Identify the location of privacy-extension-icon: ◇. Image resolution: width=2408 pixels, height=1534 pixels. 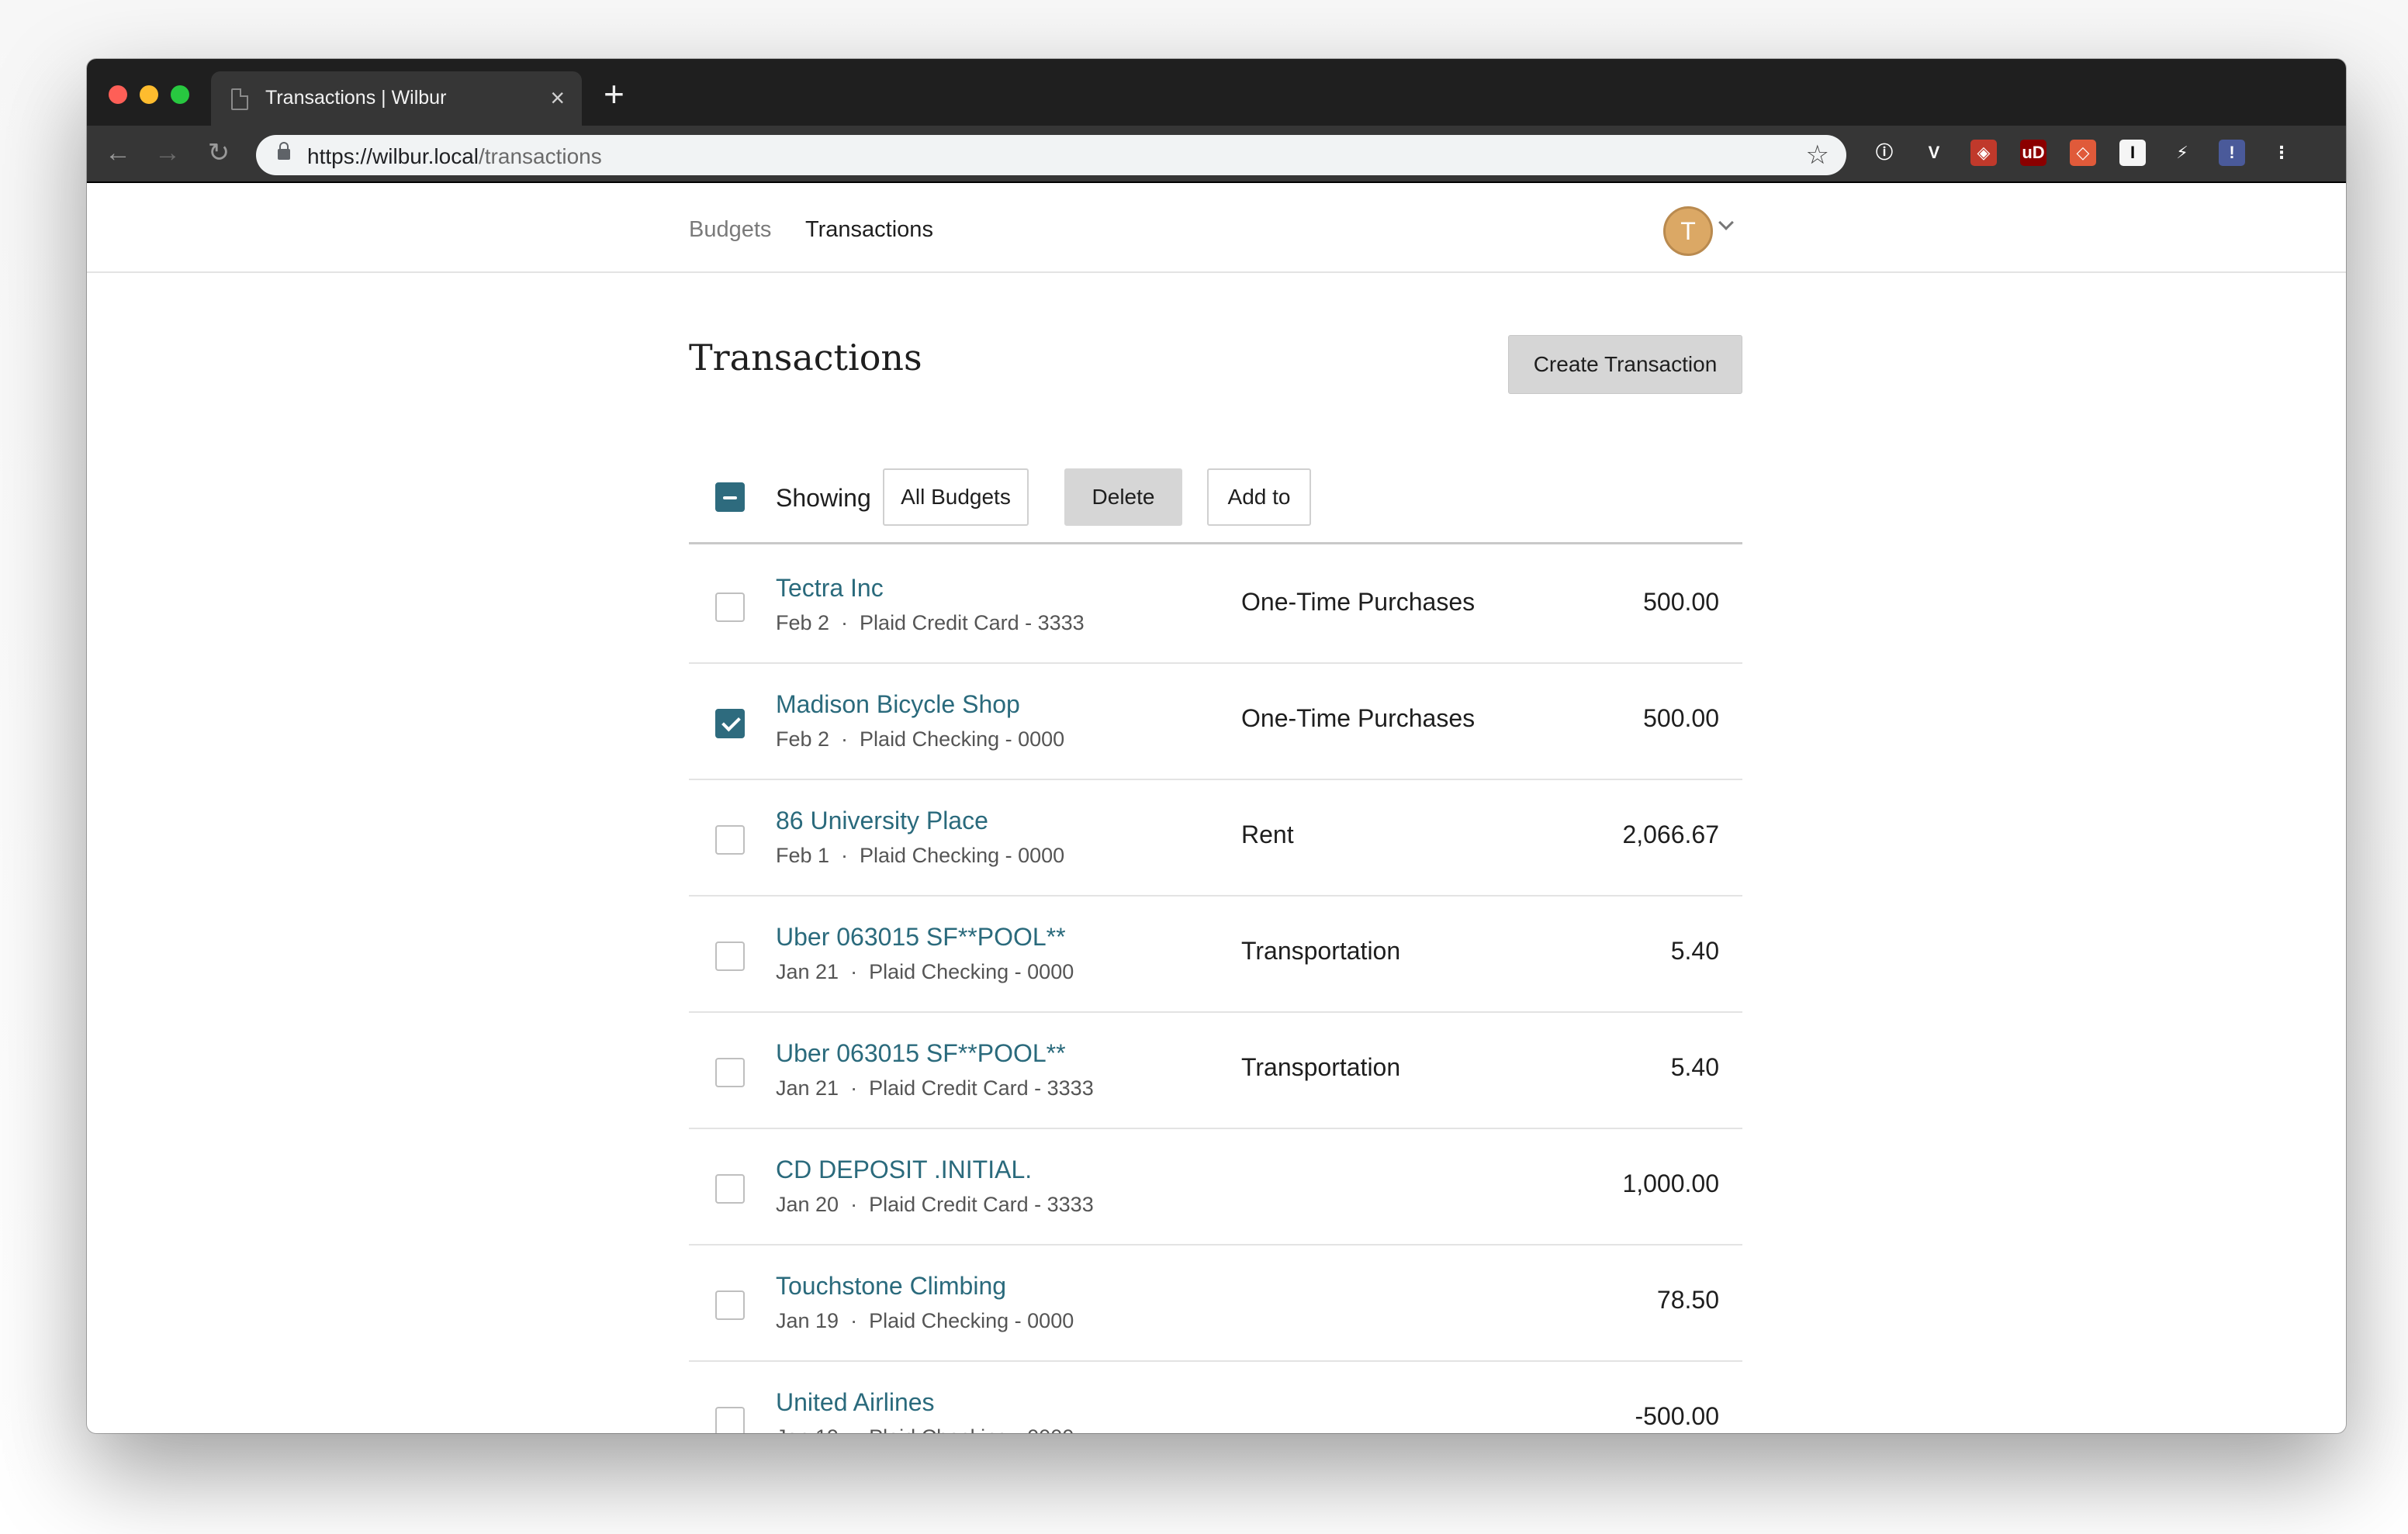
(2083, 153).